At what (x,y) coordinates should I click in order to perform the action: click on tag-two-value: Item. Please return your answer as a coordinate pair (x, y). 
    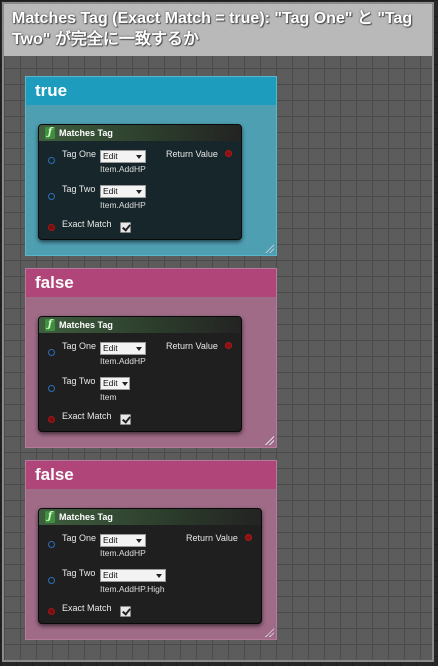
    Looking at the image, I should click on (108, 397).